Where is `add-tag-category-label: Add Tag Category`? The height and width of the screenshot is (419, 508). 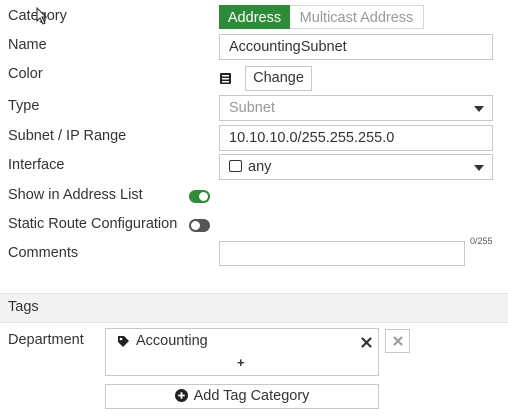 add-tag-category-label: Add Tag Category is located at coordinates (251, 396).